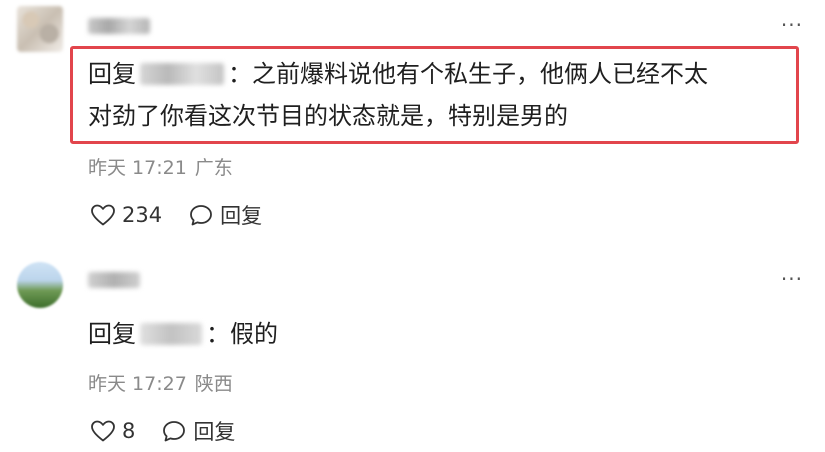 The height and width of the screenshot is (452, 825). What do you see at coordinates (480, 74) in the screenshot?
I see `comment-text-line1: 之前爆料说他有个私生子，他俩人已经不太` at bounding box center [480, 74].